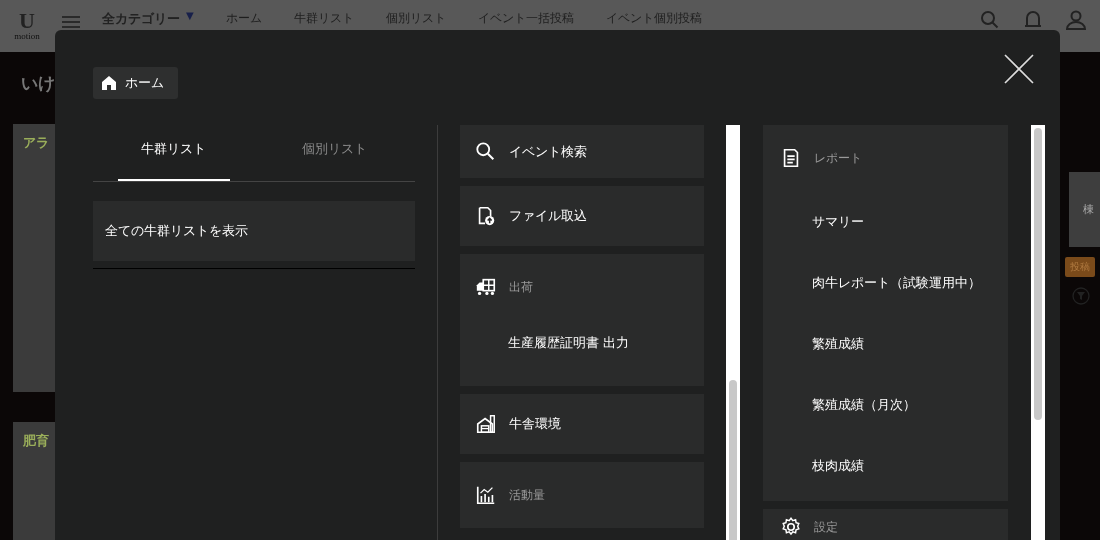 This screenshot has height=540, width=1100. I want to click on tab: 牛群リスト, so click(173, 153).